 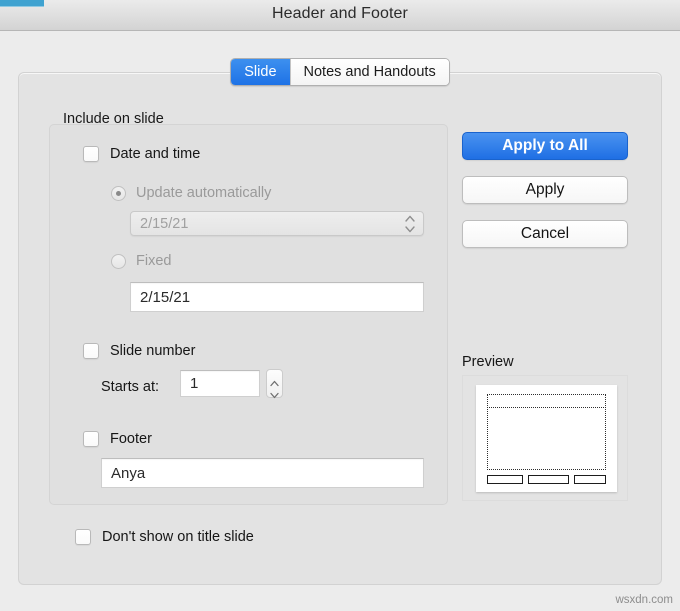 What do you see at coordinates (277, 223) in the screenshot?
I see `date-format-popup: 2/15/21` at bounding box center [277, 223].